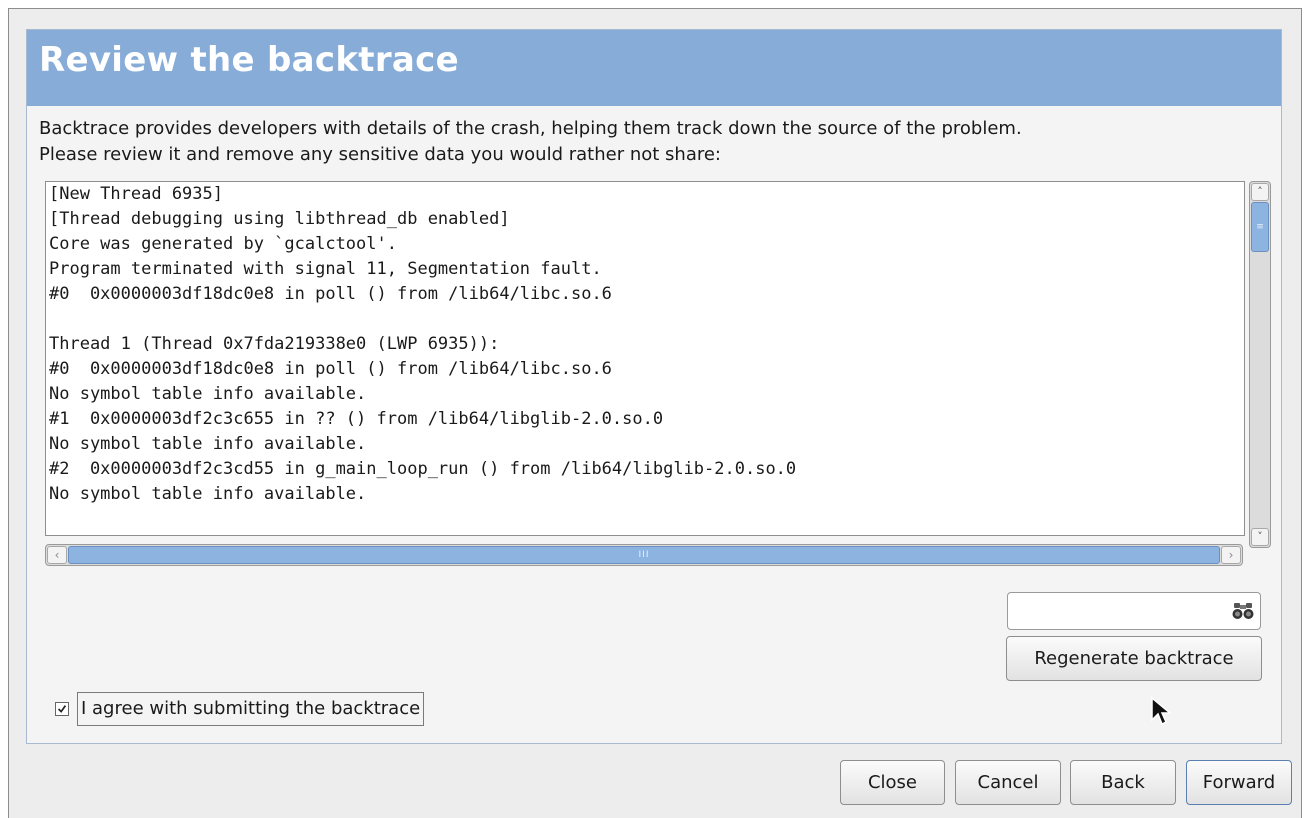 This screenshot has width=1310, height=818. Describe the element at coordinates (1260, 537) in the screenshot. I see `scroll-down-icon: ˅` at that location.